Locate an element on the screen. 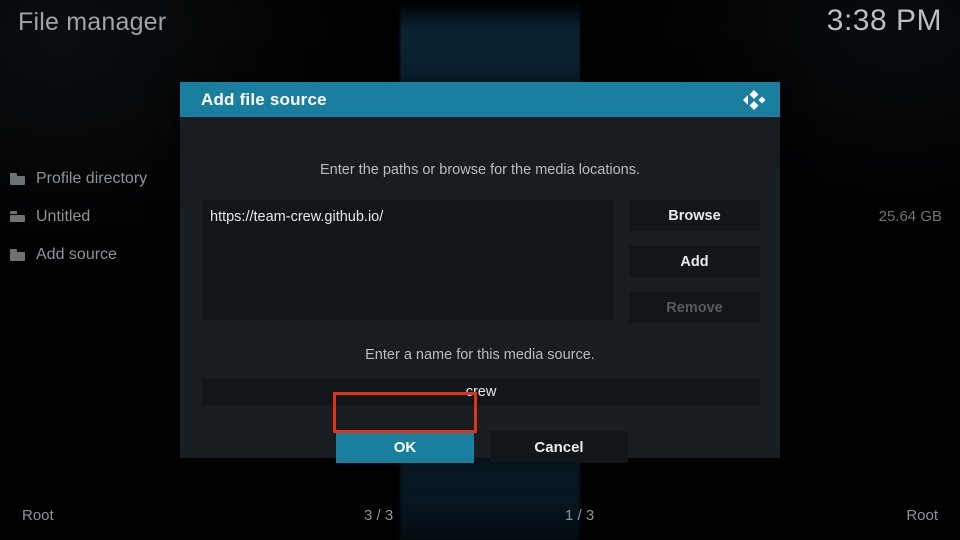  status-right-path: Root is located at coordinates (922, 515).